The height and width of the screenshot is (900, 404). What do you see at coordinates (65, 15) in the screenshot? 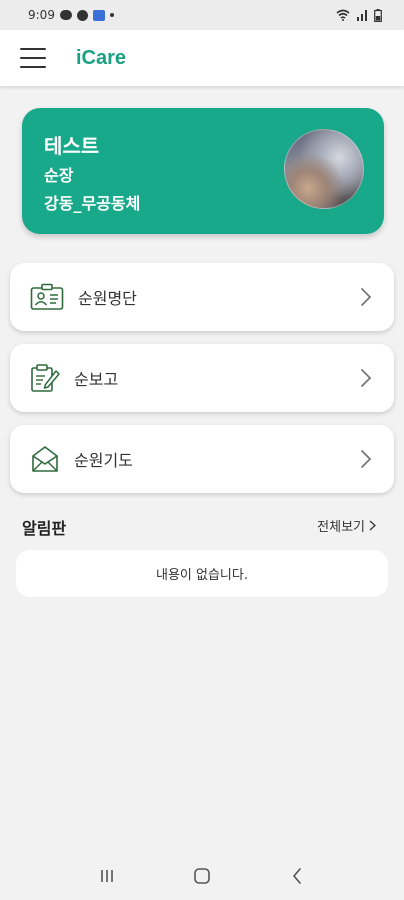
I see `chat-notification-icon` at bounding box center [65, 15].